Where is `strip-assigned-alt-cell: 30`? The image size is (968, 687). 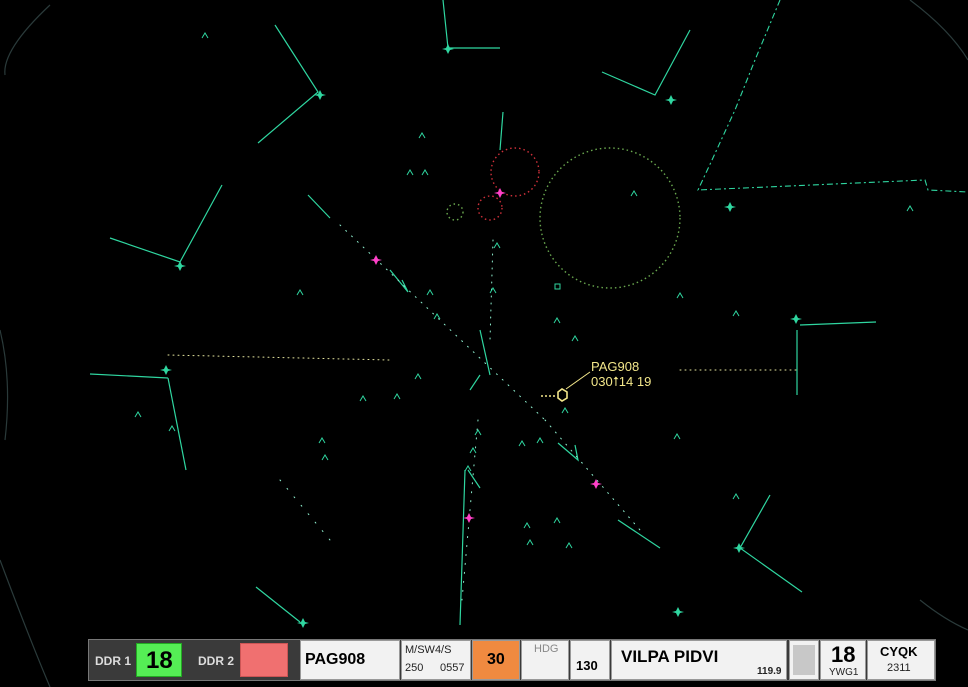 strip-assigned-alt-cell: 30 is located at coordinates (496, 660).